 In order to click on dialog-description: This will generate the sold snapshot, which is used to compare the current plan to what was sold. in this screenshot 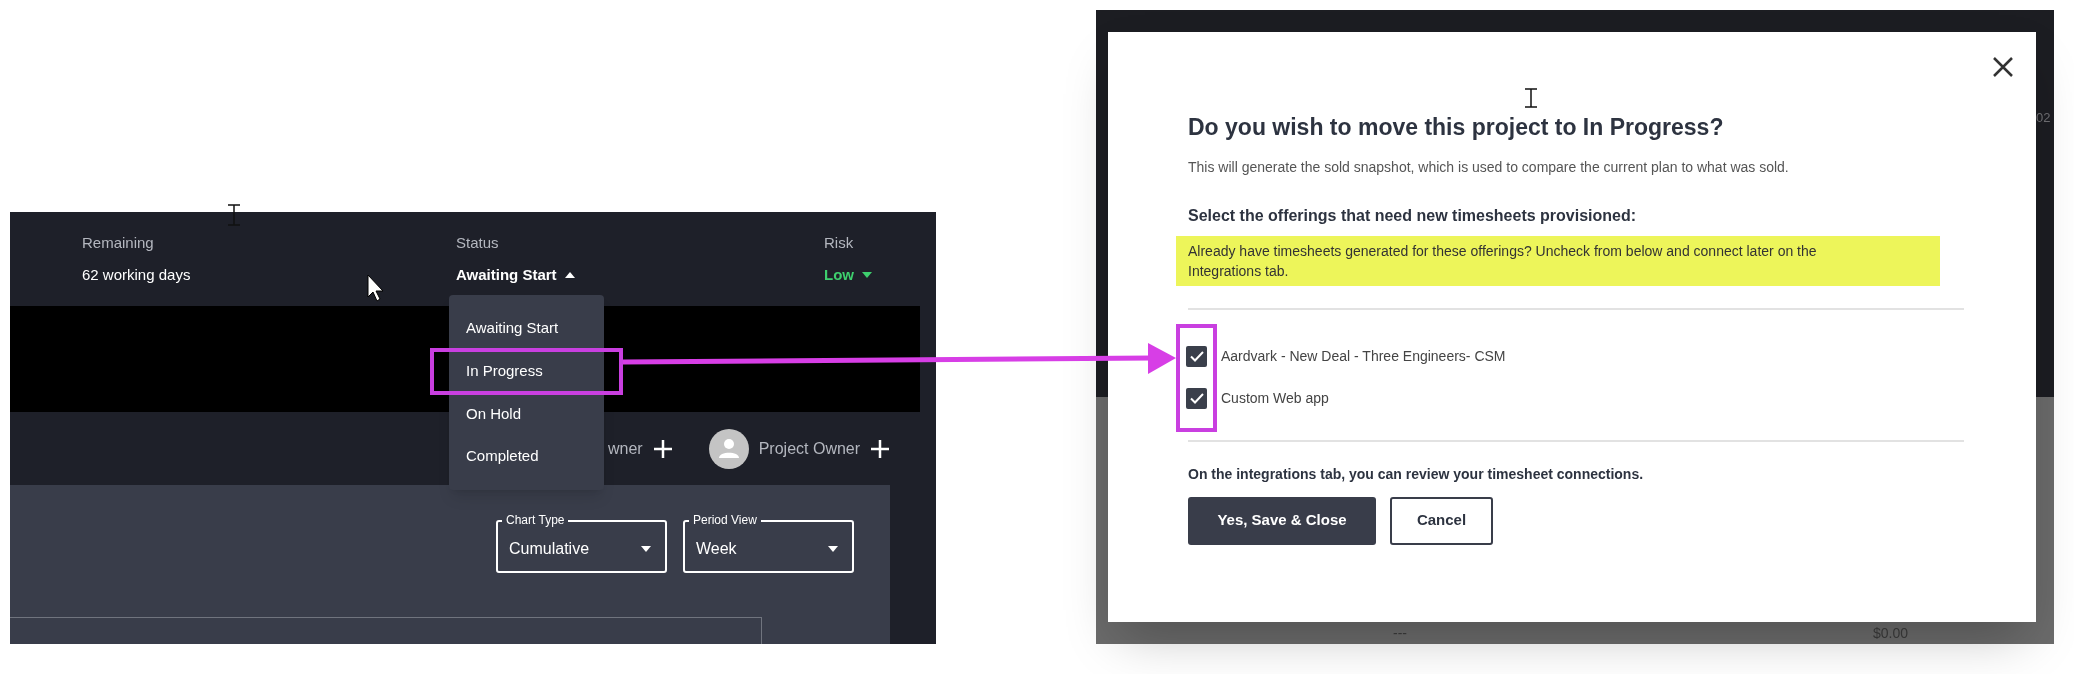, I will do `click(1489, 167)`.